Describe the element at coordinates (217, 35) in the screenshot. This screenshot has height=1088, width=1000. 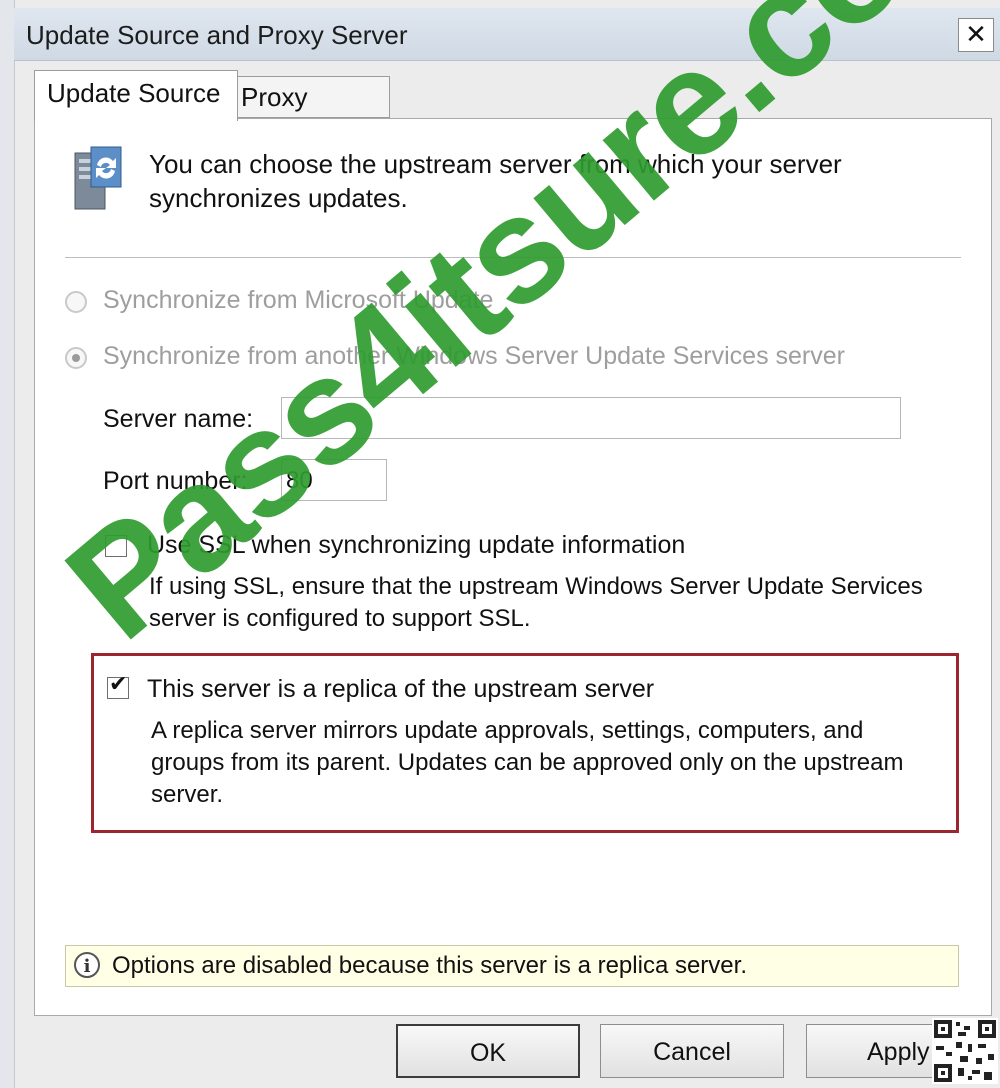
I see `window-title: Update Source and Proxy Server` at that location.